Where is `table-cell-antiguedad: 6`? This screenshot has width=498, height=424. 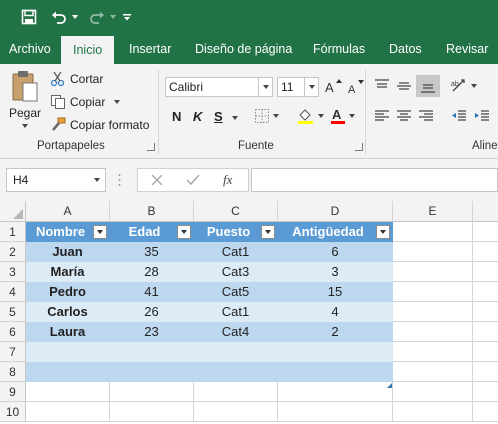 table-cell-antiguedad: 6 is located at coordinates (335, 252).